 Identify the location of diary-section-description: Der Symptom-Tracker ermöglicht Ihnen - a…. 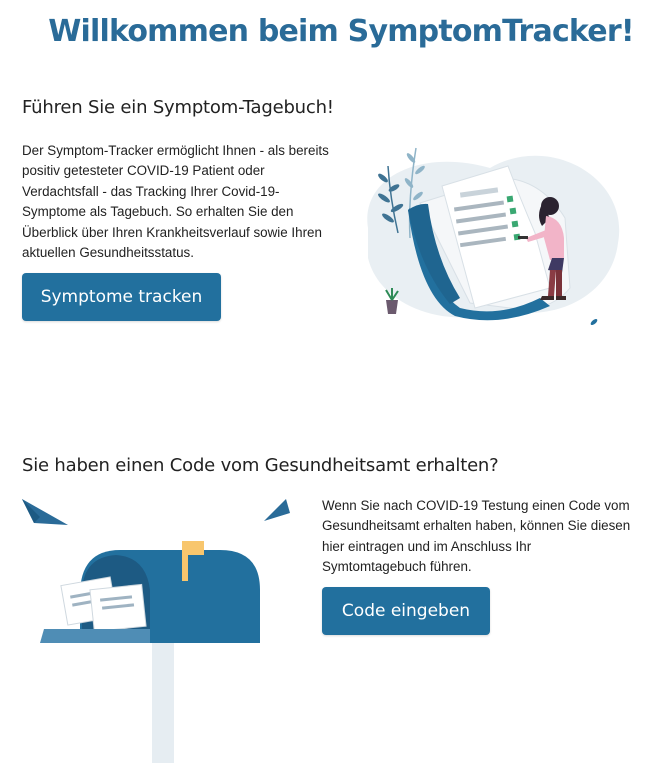
(175, 202).